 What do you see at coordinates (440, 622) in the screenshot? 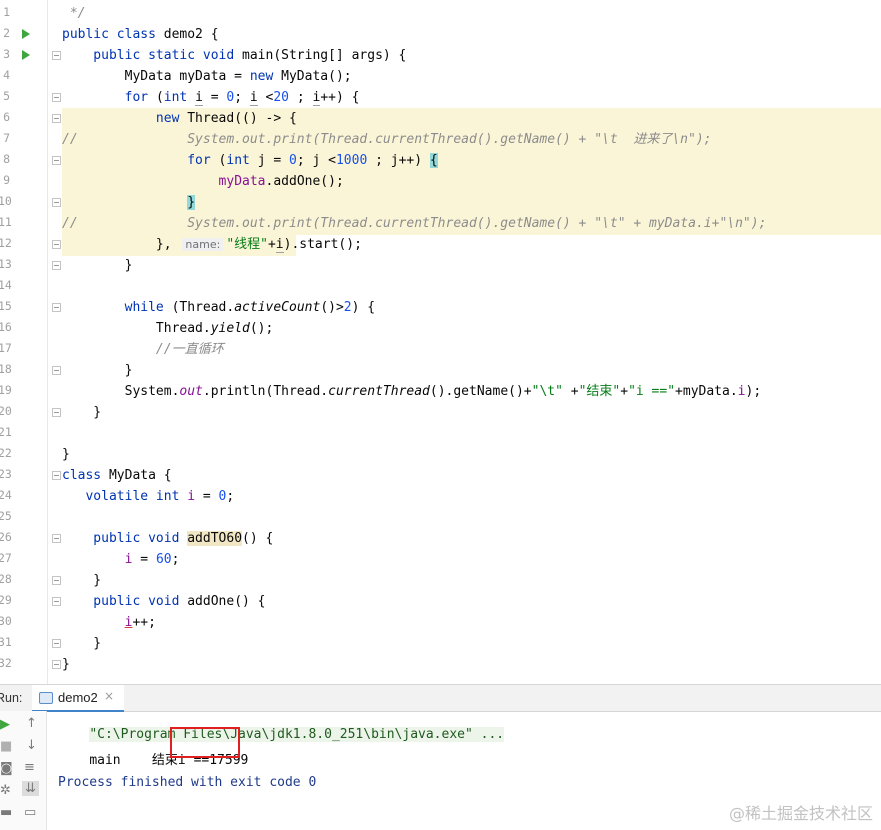
I see `code-line: 30 i++;` at bounding box center [440, 622].